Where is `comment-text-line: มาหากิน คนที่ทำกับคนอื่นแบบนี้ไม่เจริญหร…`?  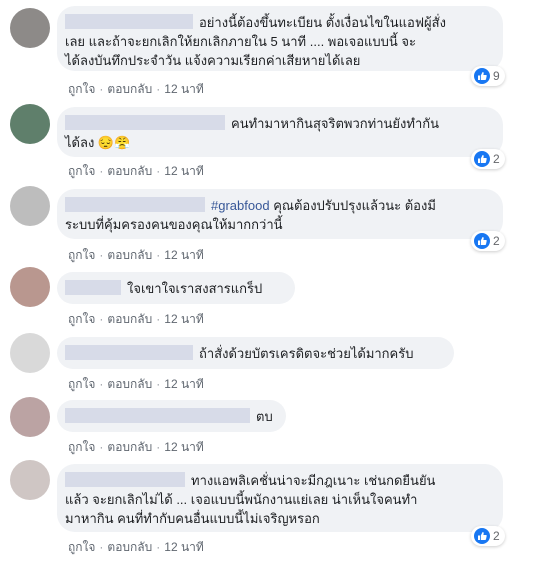
comment-text-line: มาหากิน คนที่ทำกับคนอื่นแบบนี้ไม่เจริญหร… is located at coordinates (192, 518).